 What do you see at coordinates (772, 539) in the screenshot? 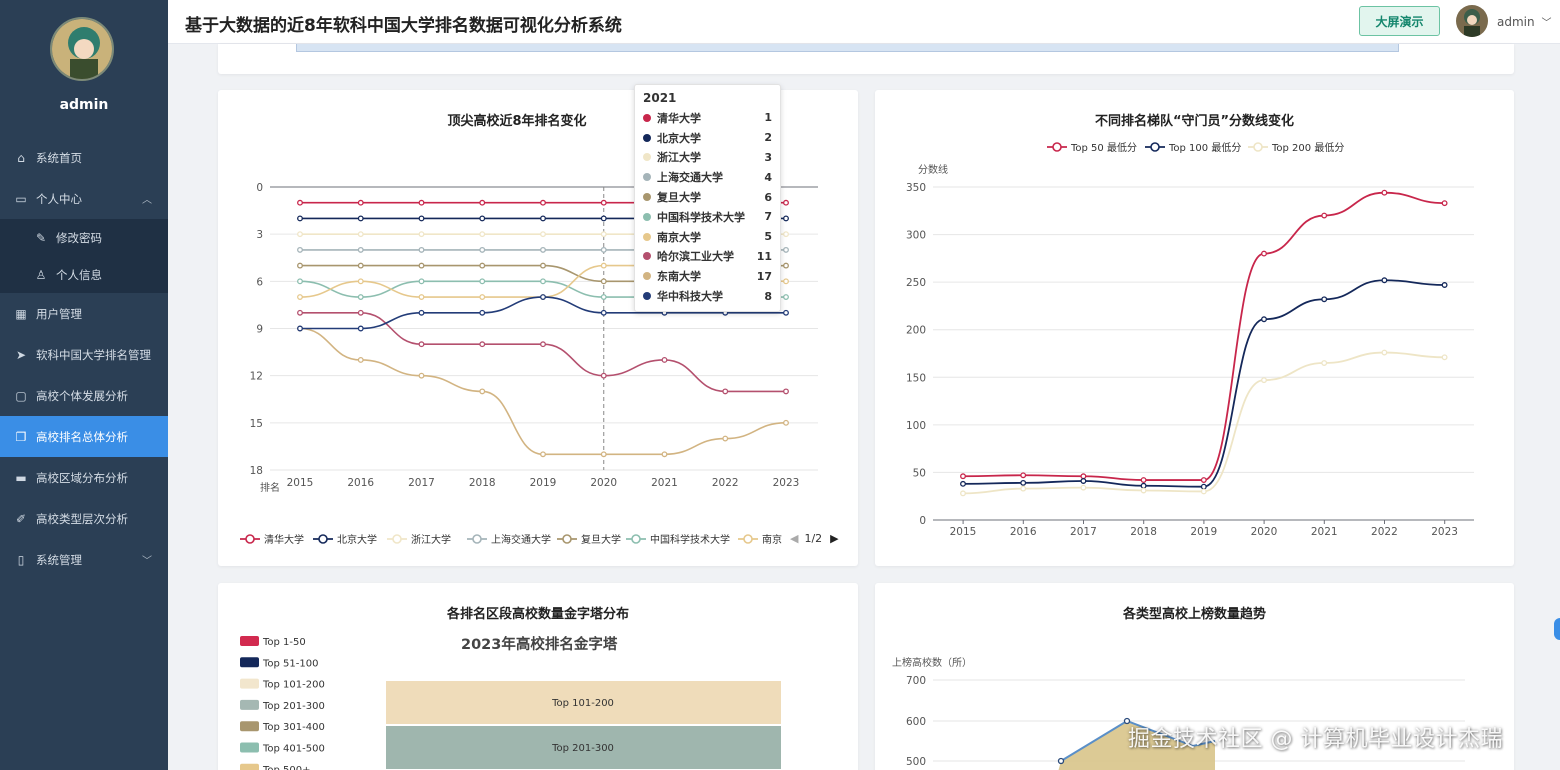
I see `legend-label: 南京` at bounding box center [772, 539].